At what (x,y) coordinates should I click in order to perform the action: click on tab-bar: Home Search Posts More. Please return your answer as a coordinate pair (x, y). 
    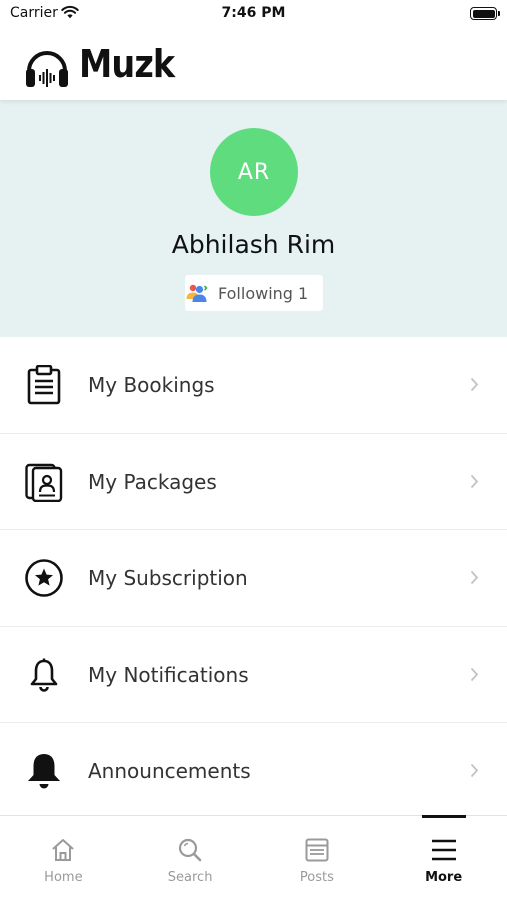
    Looking at the image, I should click on (253, 857).